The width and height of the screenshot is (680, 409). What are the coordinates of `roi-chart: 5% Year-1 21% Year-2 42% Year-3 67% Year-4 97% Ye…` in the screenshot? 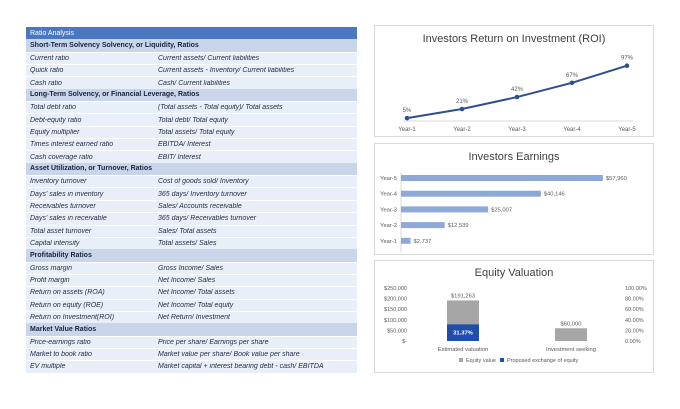 It's located at (517, 94).